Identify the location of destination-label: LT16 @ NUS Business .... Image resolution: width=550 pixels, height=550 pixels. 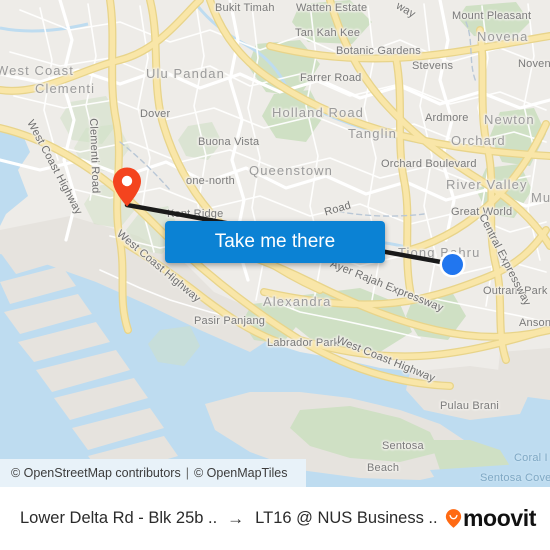
(346, 518).